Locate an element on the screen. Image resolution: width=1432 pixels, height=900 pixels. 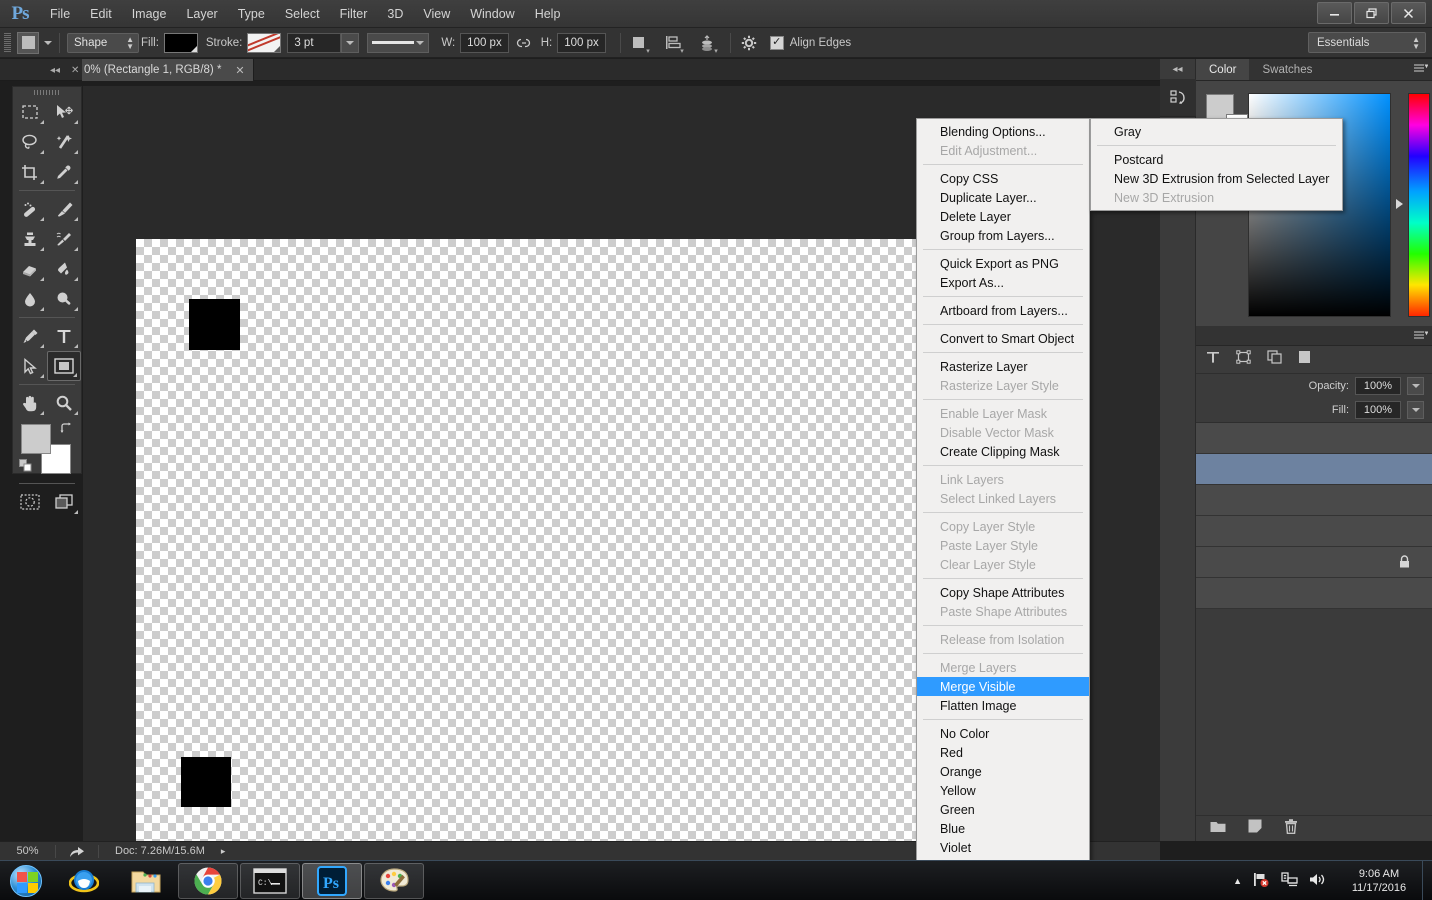
collapse-icon: ◂◂ is located at coordinates (55, 70).